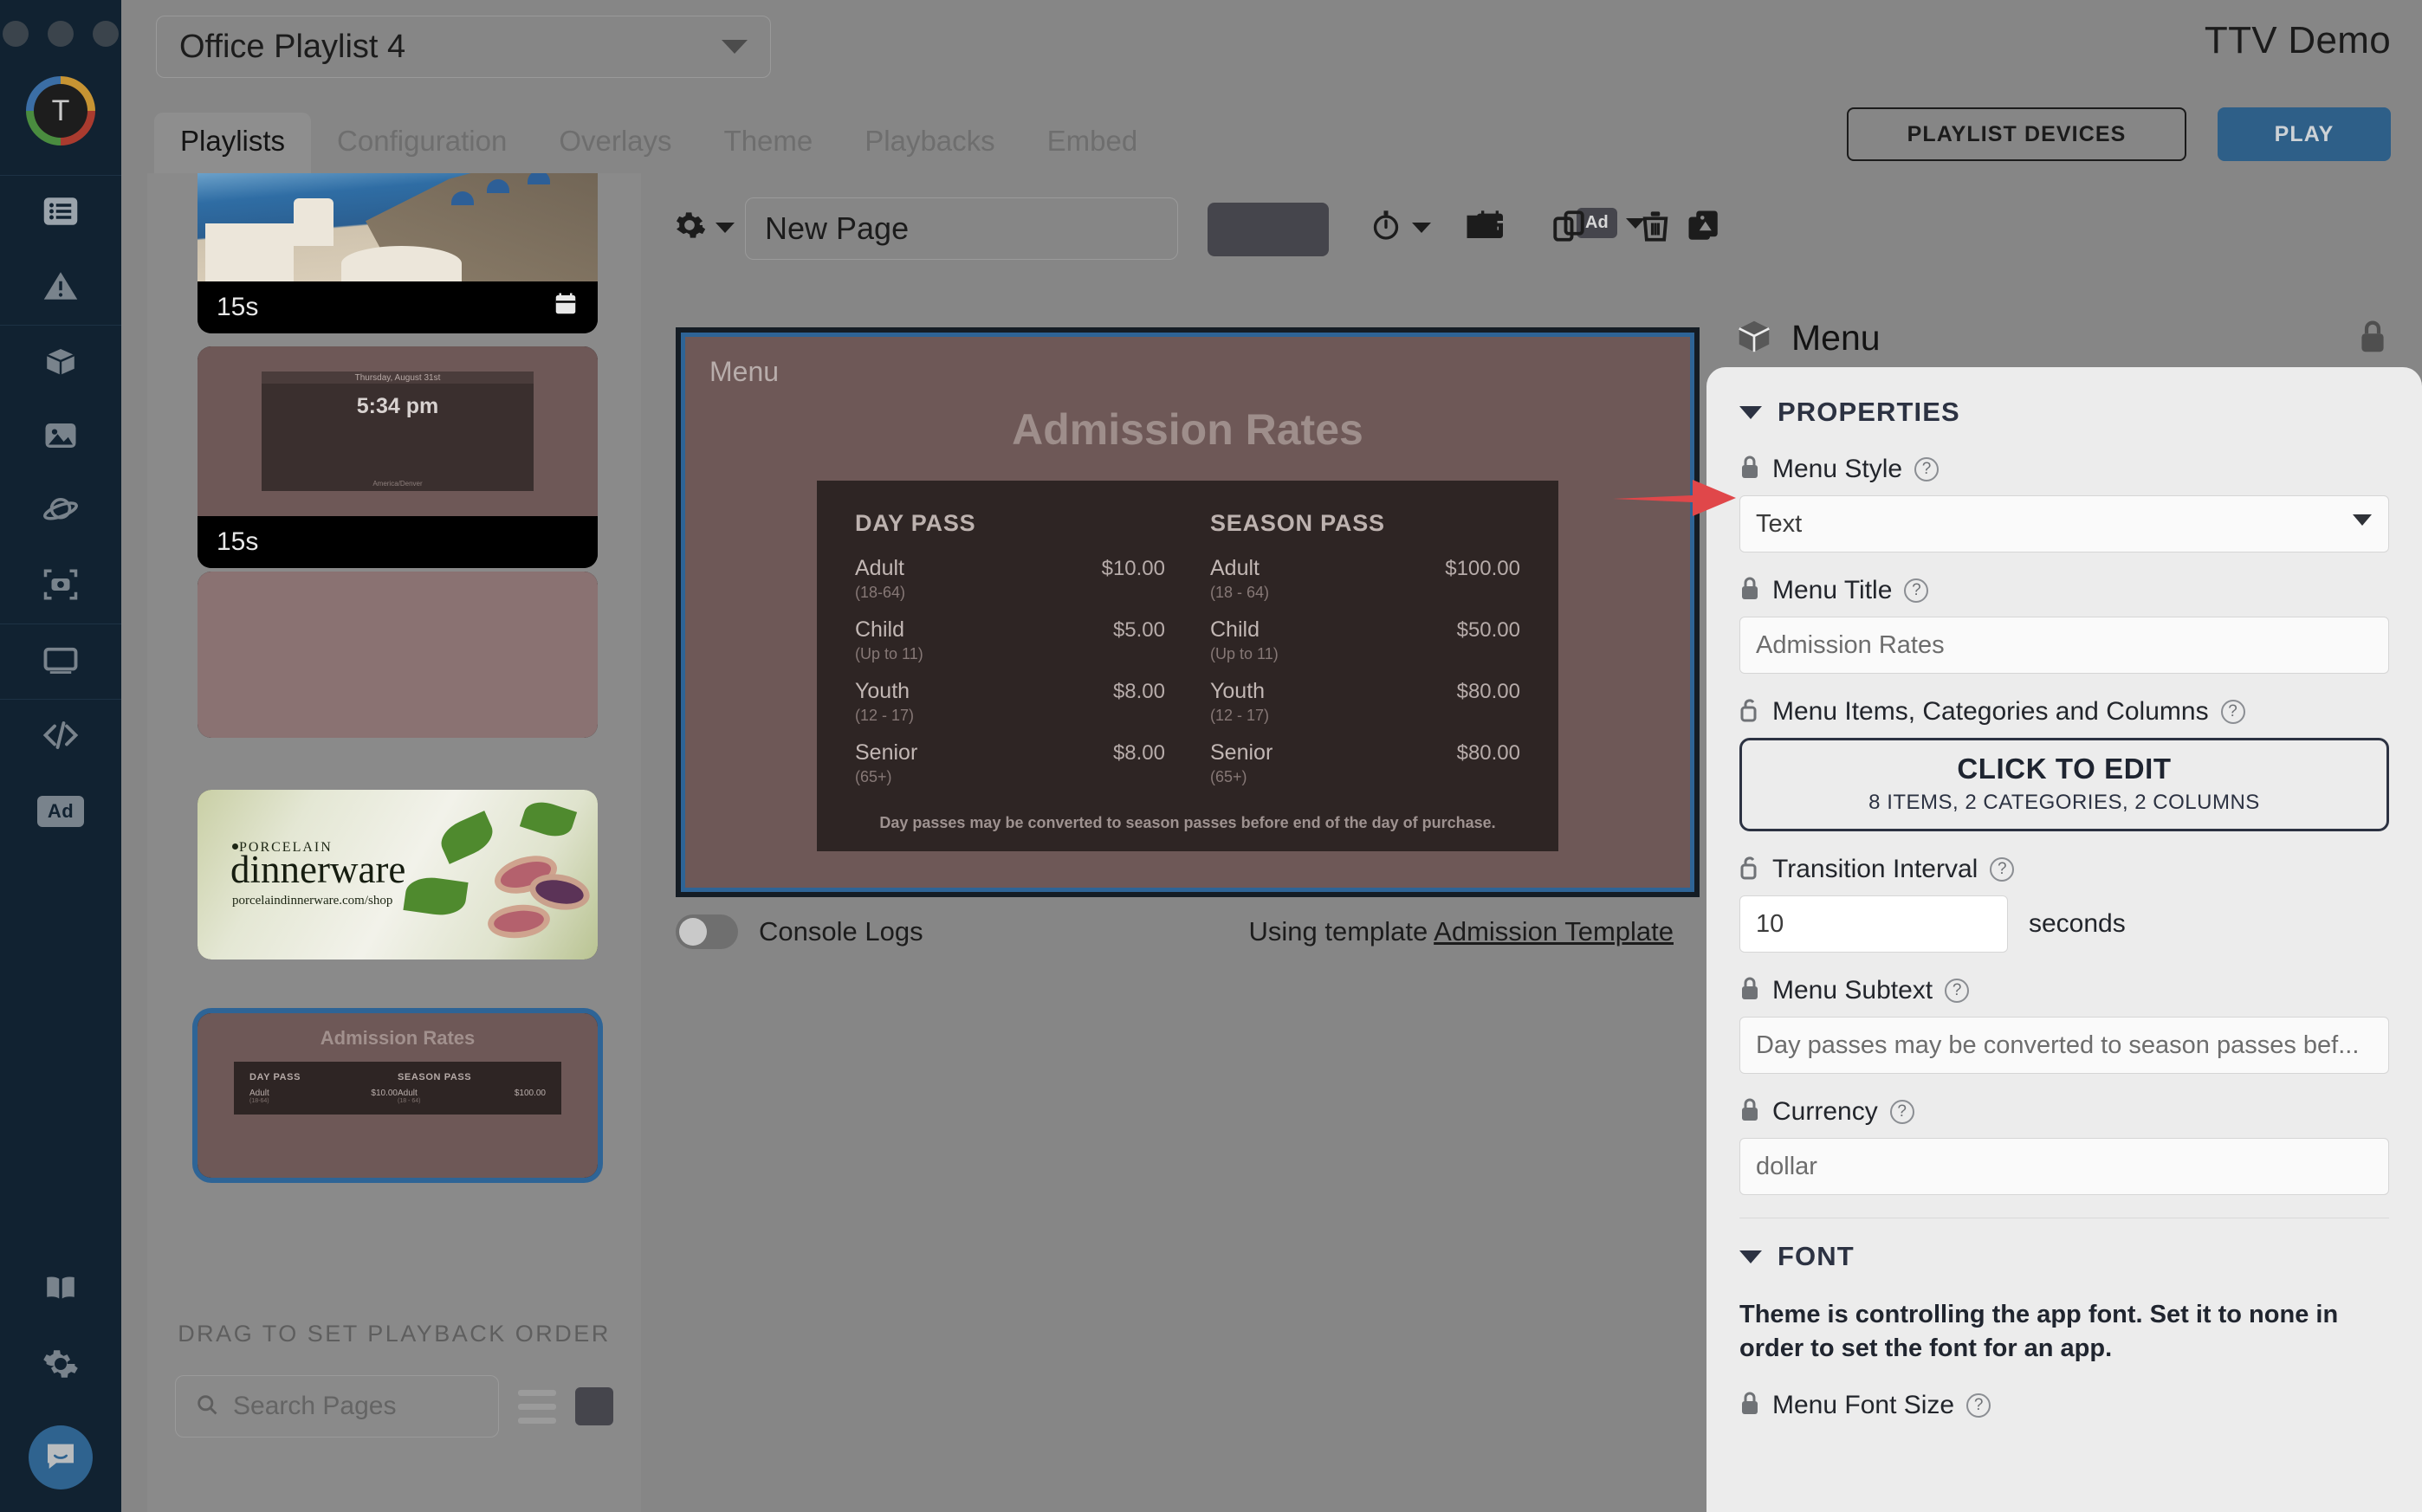  What do you see at coordinates (2064, 412) in the screenshot?
I see `section-properties: PROPERTIES` at bounding box center [2064, 412].